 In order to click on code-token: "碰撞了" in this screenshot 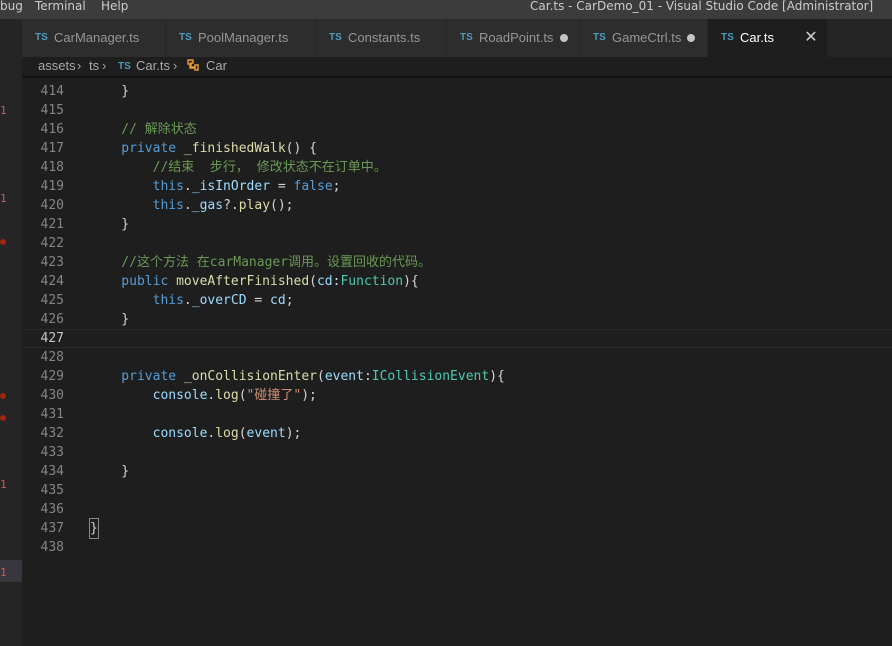, I will do `click(274, 395)`.